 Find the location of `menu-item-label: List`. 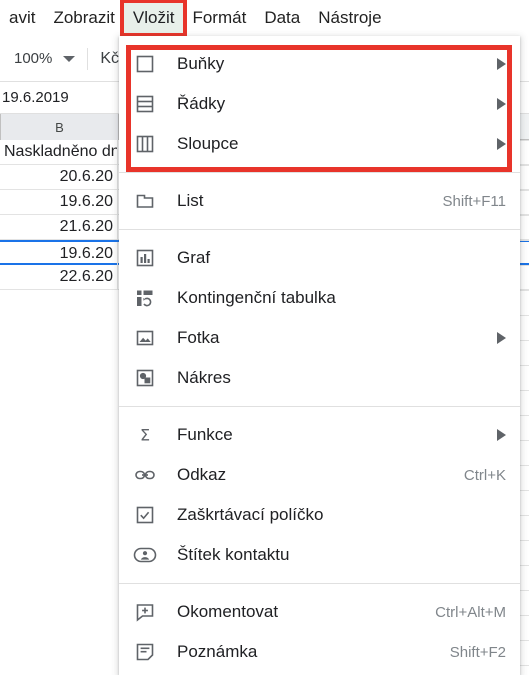

menu-item-label: List is located at coordinates (190, 200).